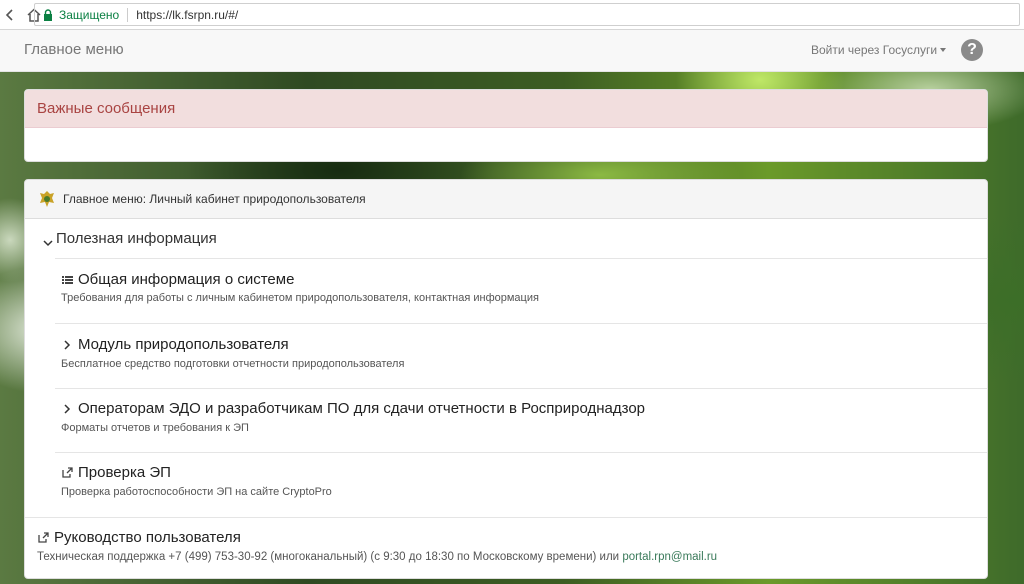  Describe the element at coordinates (874, 50) in the screenshot. I see `gosuslugi-login-label: Войти через Госуслуги` at that location.